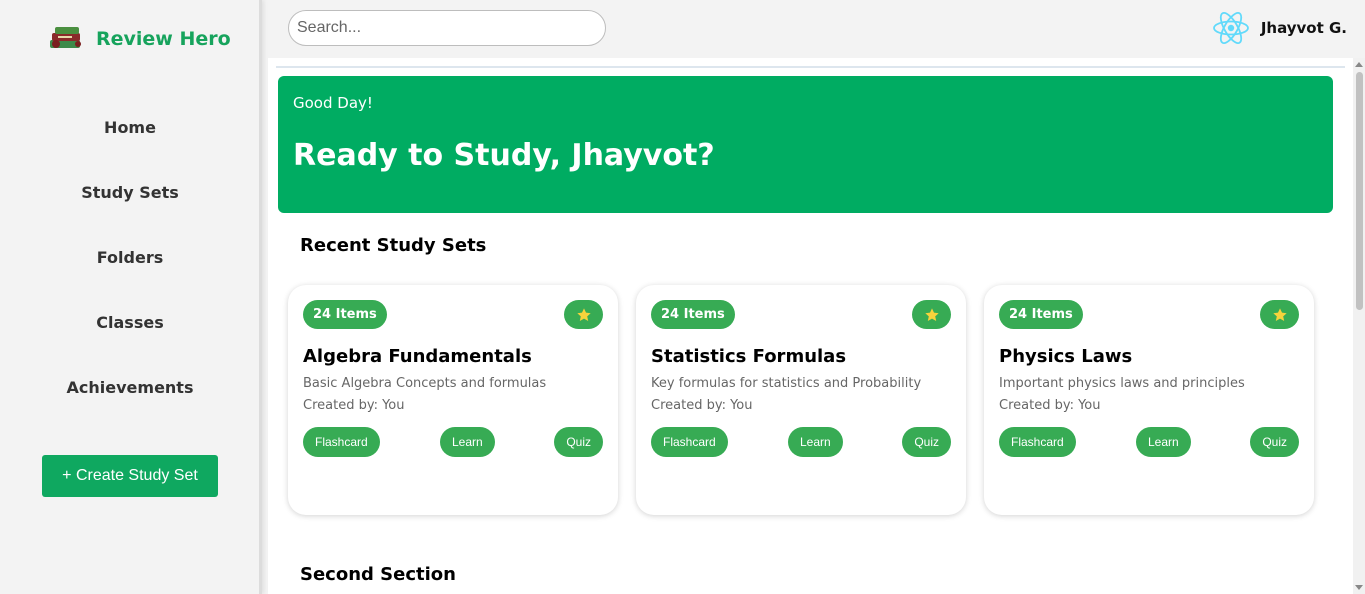  What do you see at coordinates (130, 476) in the screenshot?
I see `create-study-set-button: + Create Study Set` at bounding box center [130, 476].